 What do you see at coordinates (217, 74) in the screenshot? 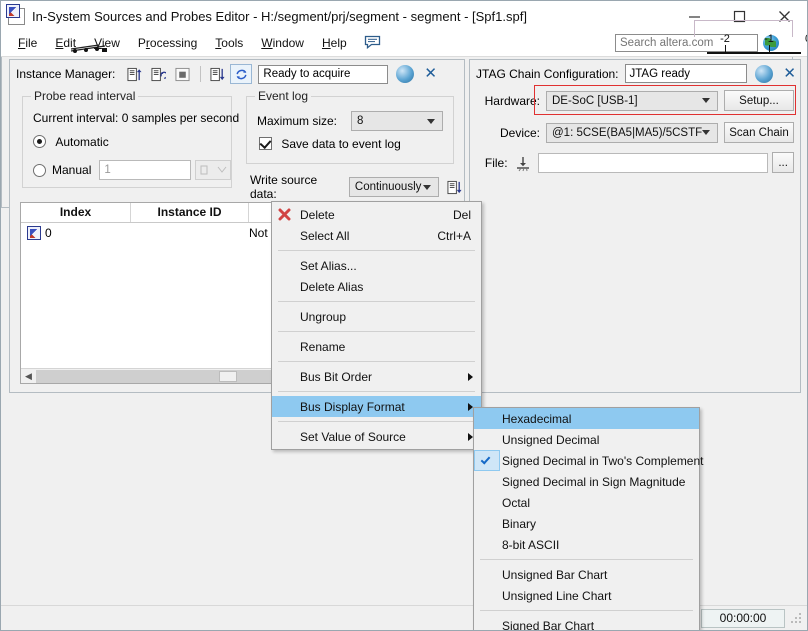
I see `read-probe-data-icon` at bounding box center [217, 74].